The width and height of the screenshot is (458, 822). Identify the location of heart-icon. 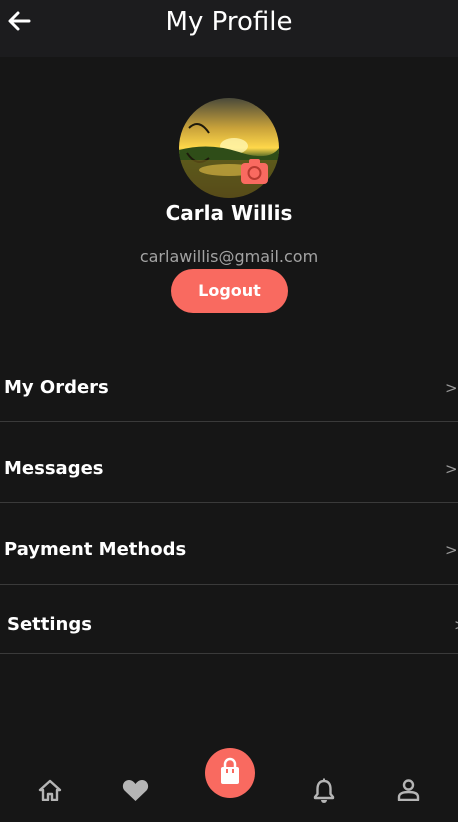
(135, 790).